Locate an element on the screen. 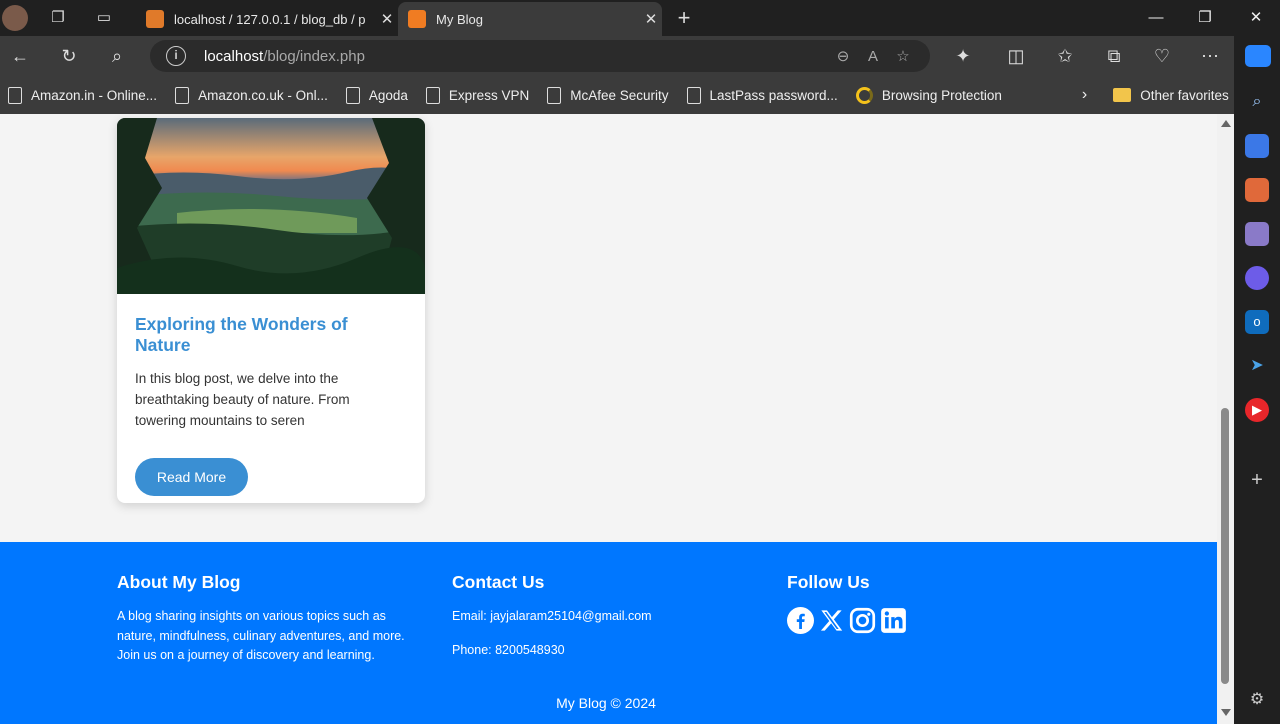 Image resolution: width=1280 pixels, height=724 pixels. footer-contact-heading: Contact Us is located at coordinates (498, 582).